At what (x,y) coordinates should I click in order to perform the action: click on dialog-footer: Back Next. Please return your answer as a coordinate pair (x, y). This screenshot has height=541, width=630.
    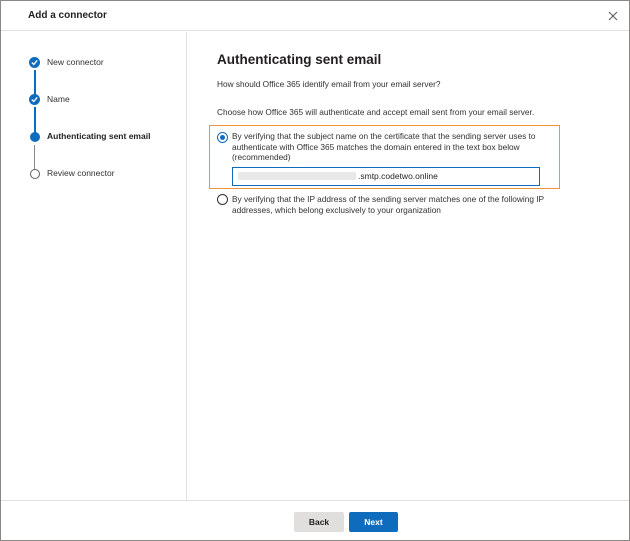
    Looking at the image, I should click on (315, 520).